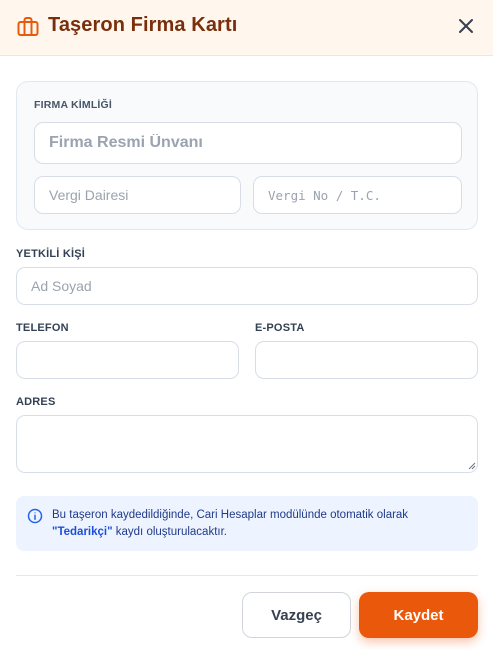  Describe the element at coordinates (51, 254) in the screenshot. I see `contact-person-label: YETKİLİ KİŞİ` at that location.